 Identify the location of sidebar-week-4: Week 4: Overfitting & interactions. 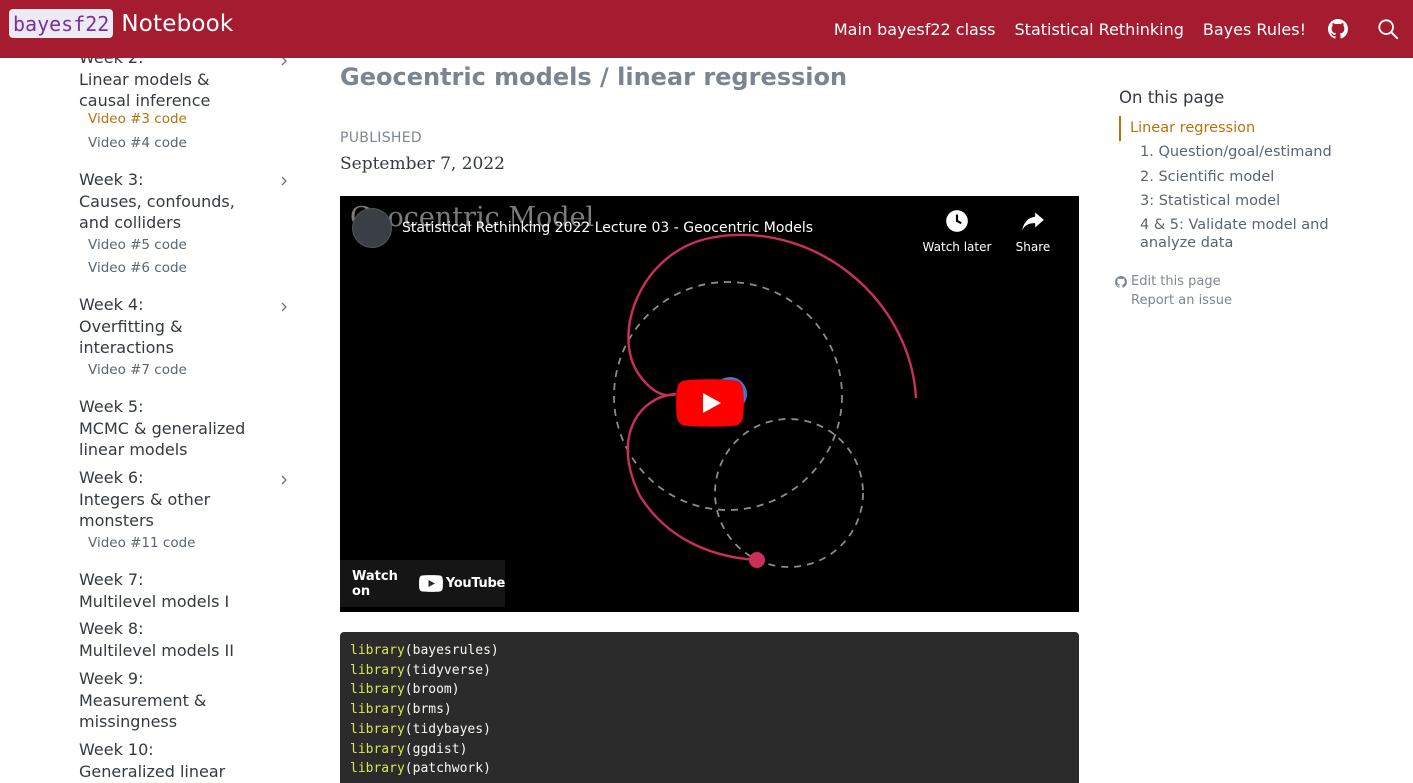
(186, 326).